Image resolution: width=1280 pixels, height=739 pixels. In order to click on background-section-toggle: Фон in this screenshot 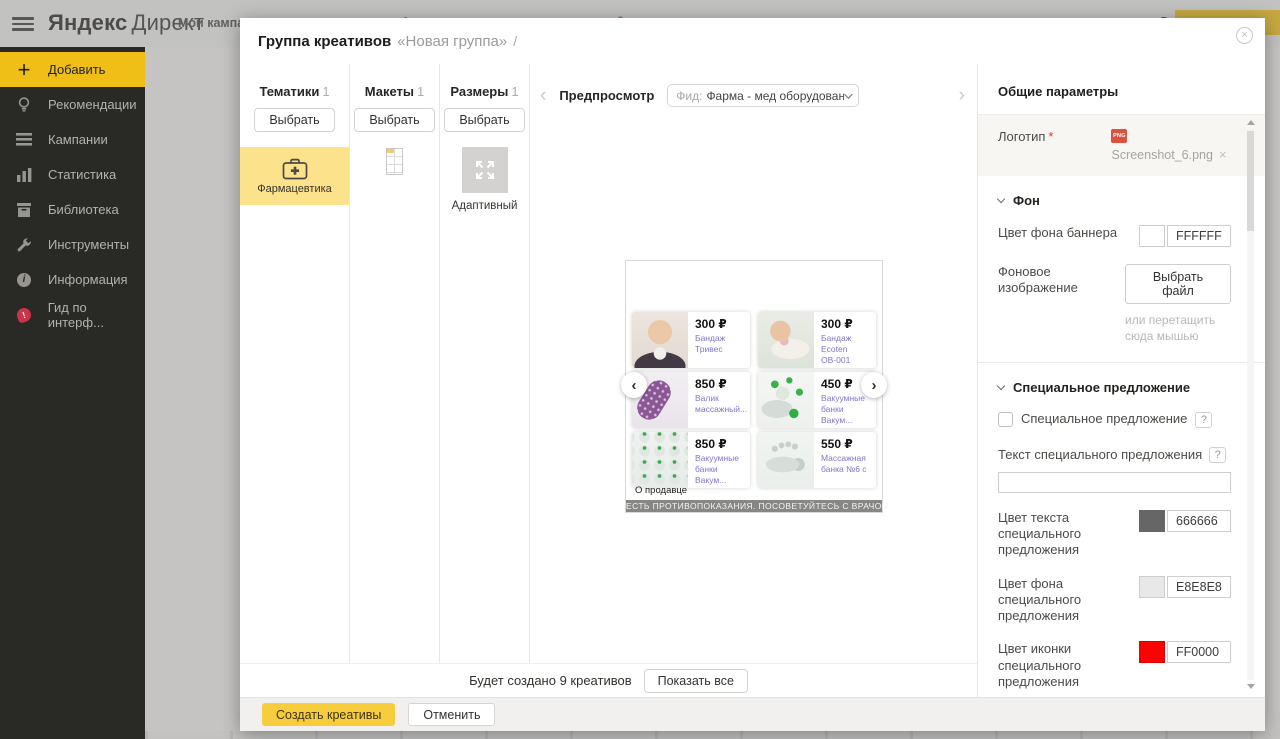, I will do `click(1113, 200)`.